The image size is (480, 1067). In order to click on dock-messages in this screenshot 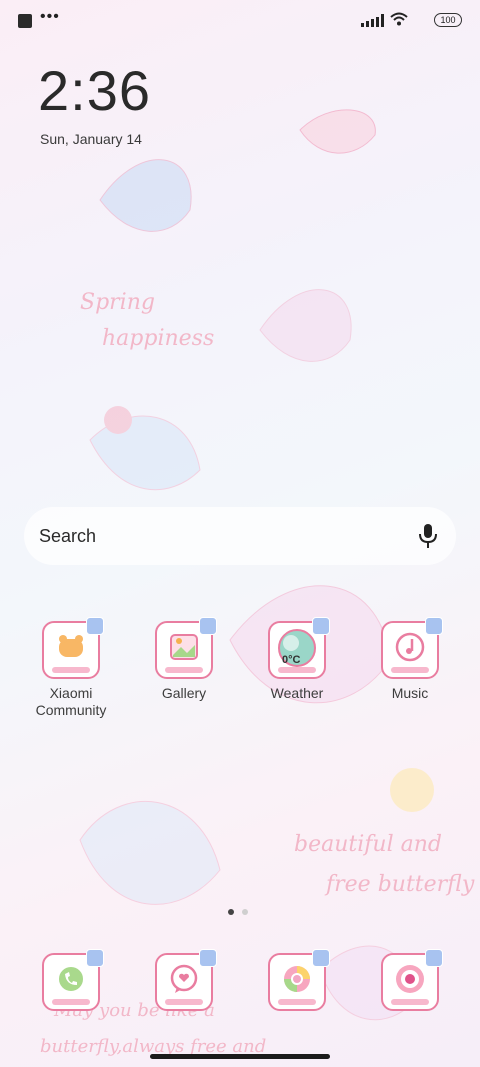, I will do `click(184, 980)`.